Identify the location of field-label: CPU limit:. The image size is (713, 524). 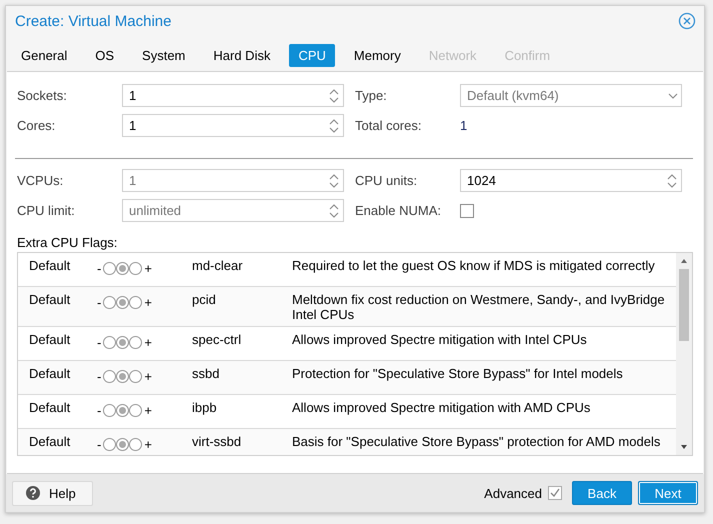
(46, 210).